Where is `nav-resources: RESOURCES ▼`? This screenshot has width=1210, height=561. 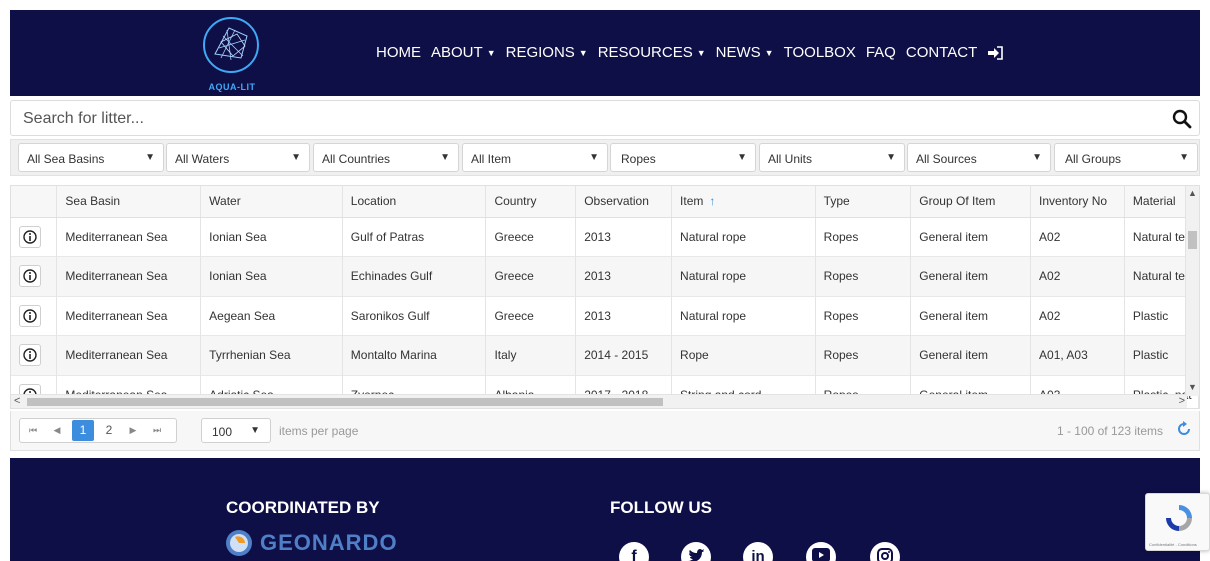 nav-resources: RESOURCES ▼ is located at coordinates (652, 52).